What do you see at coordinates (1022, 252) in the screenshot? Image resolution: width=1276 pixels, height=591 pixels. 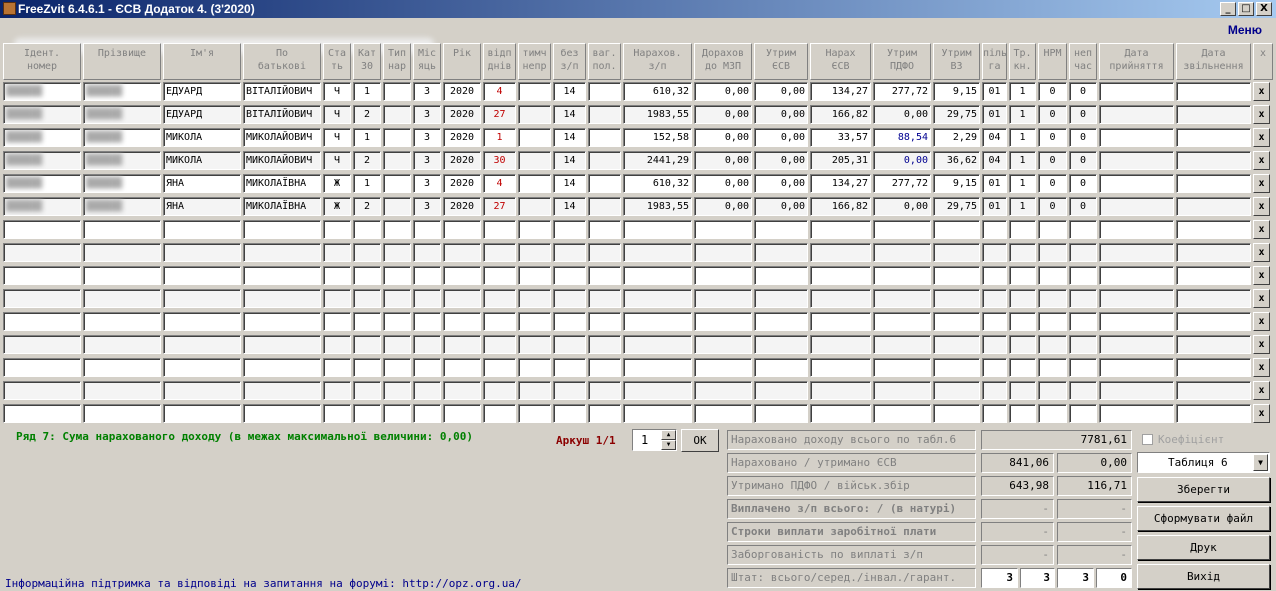 I see `cell-workbook` at bounding box center [1022, 252].